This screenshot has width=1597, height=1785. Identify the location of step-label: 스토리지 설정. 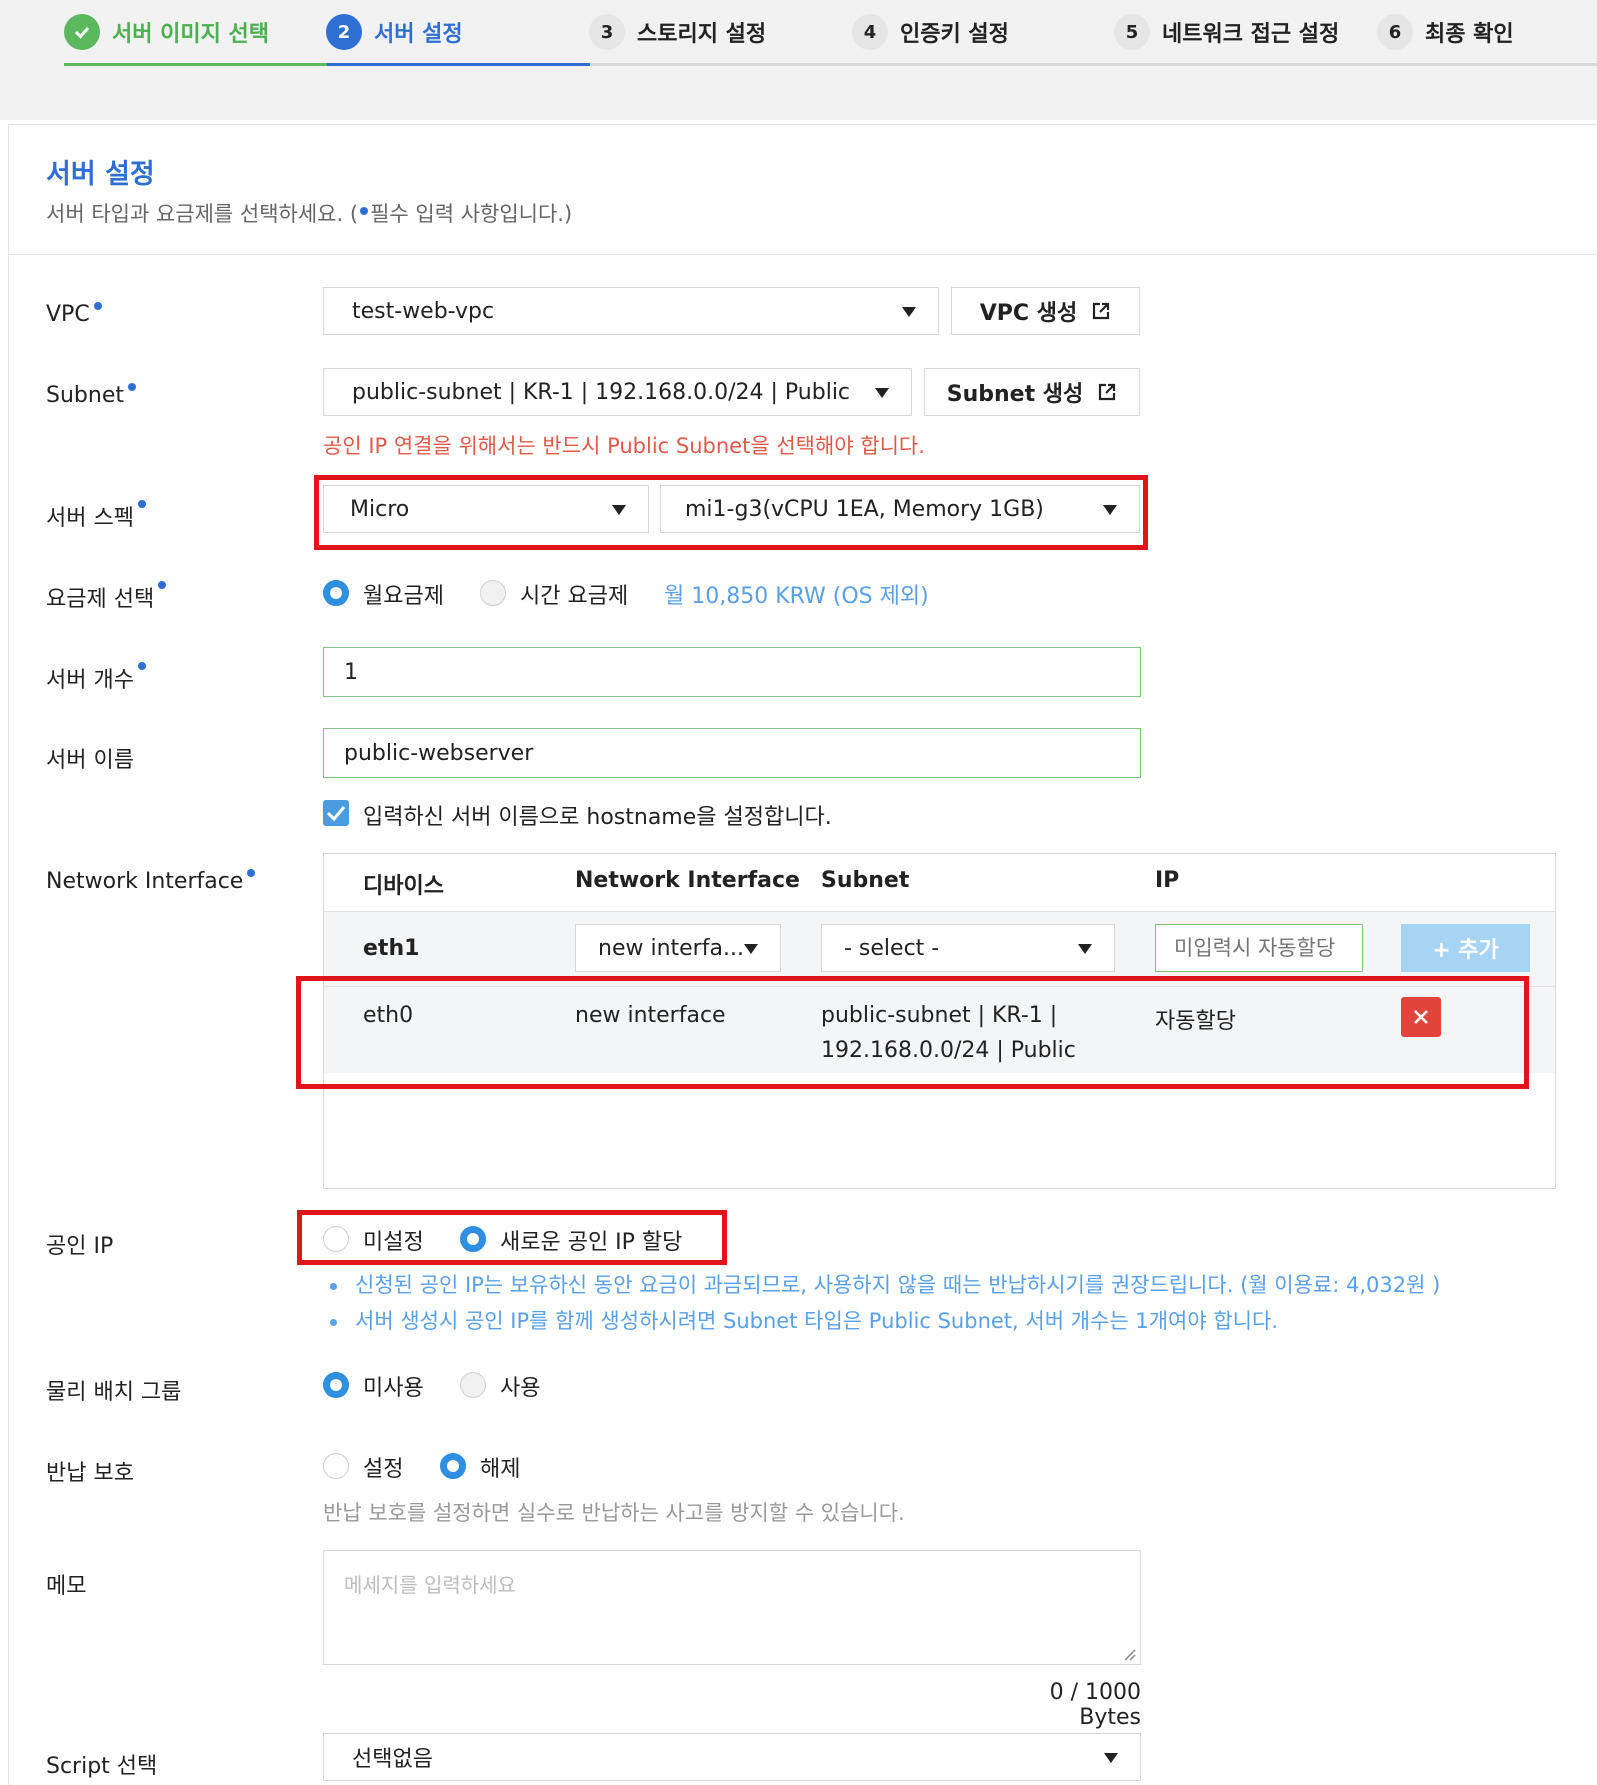
(702, 34).